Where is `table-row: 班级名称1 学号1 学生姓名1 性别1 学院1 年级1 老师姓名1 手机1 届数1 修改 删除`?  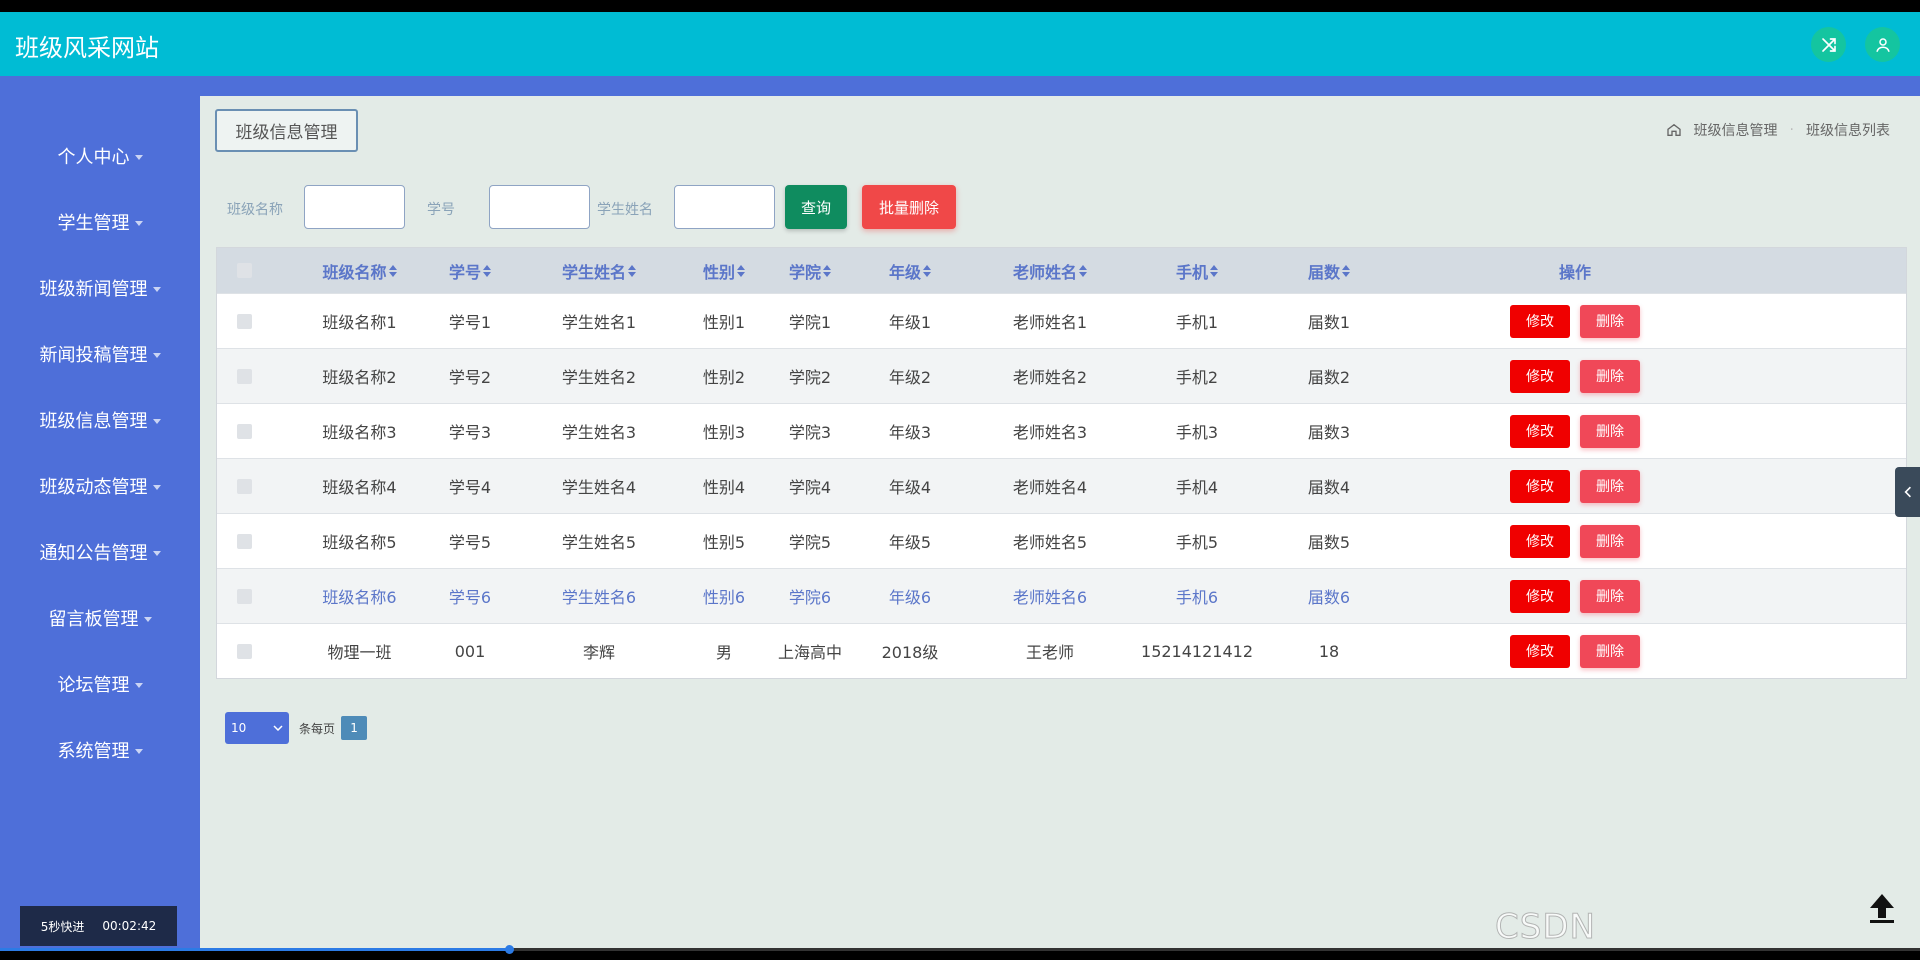
table-row: 班级名称1 学号1 学生姓名1 性别1 学院1 年级1 老师姓名1 手机1 届数1 修改 删除 is located at coordinates (1061, 320).